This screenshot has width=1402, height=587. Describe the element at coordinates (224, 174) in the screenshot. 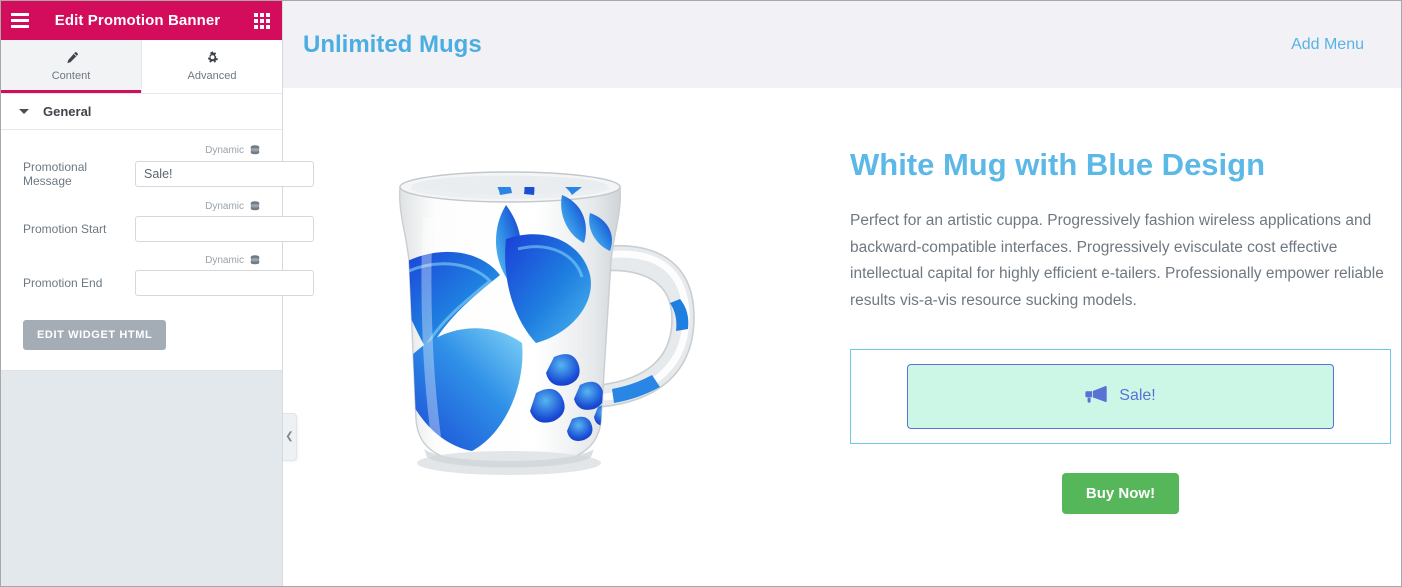

I see `promotional-message-input` at that location.